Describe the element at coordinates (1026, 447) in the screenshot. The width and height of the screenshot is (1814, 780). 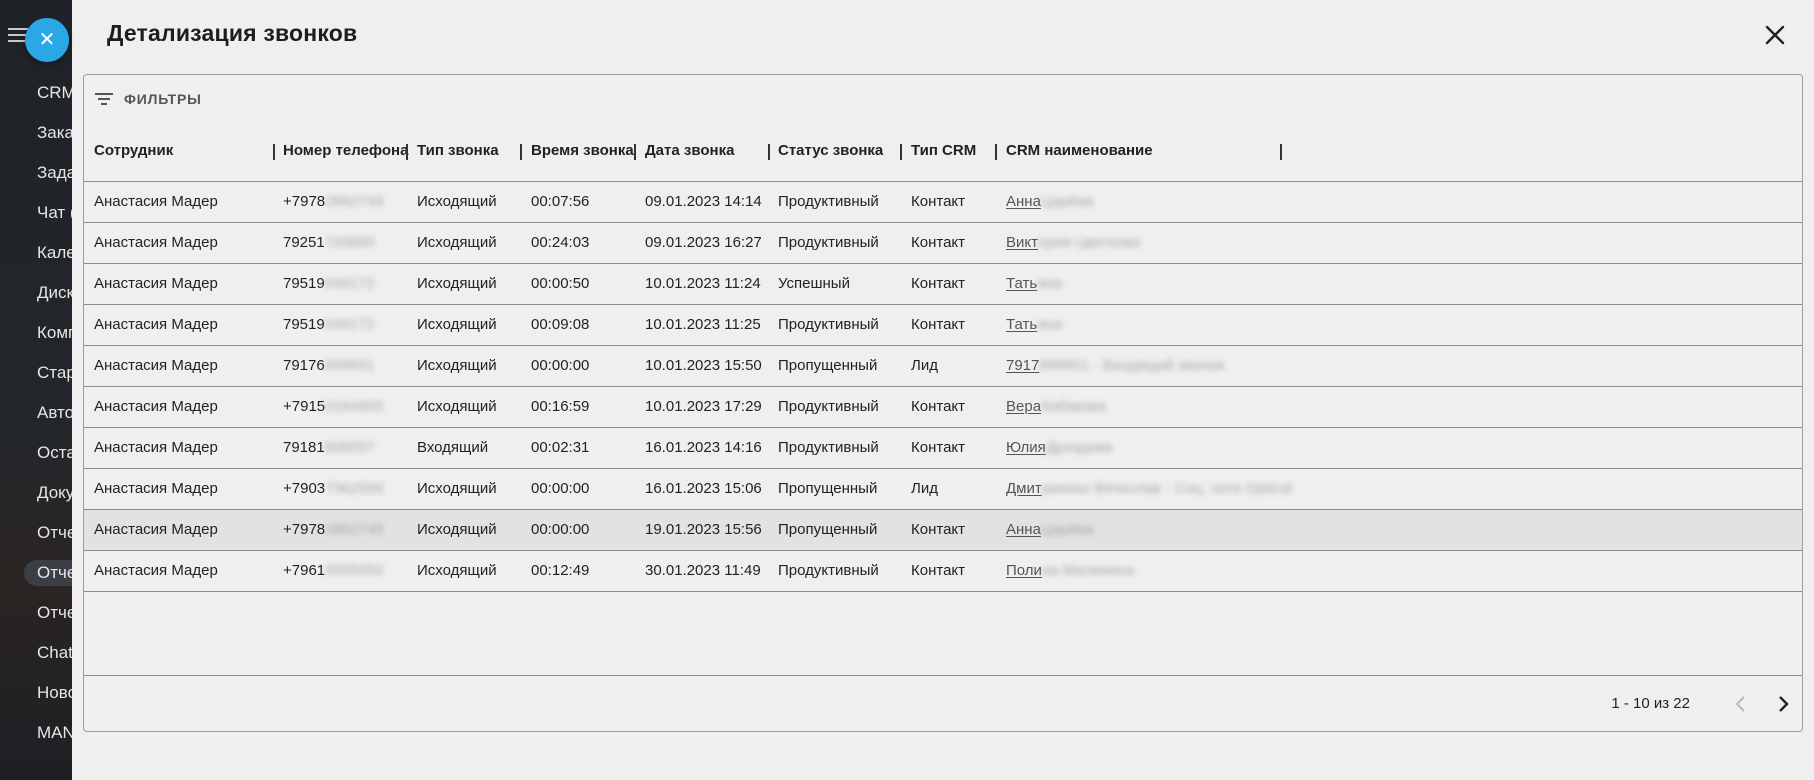
I see `crm-name-visible: Юлия` at that location.